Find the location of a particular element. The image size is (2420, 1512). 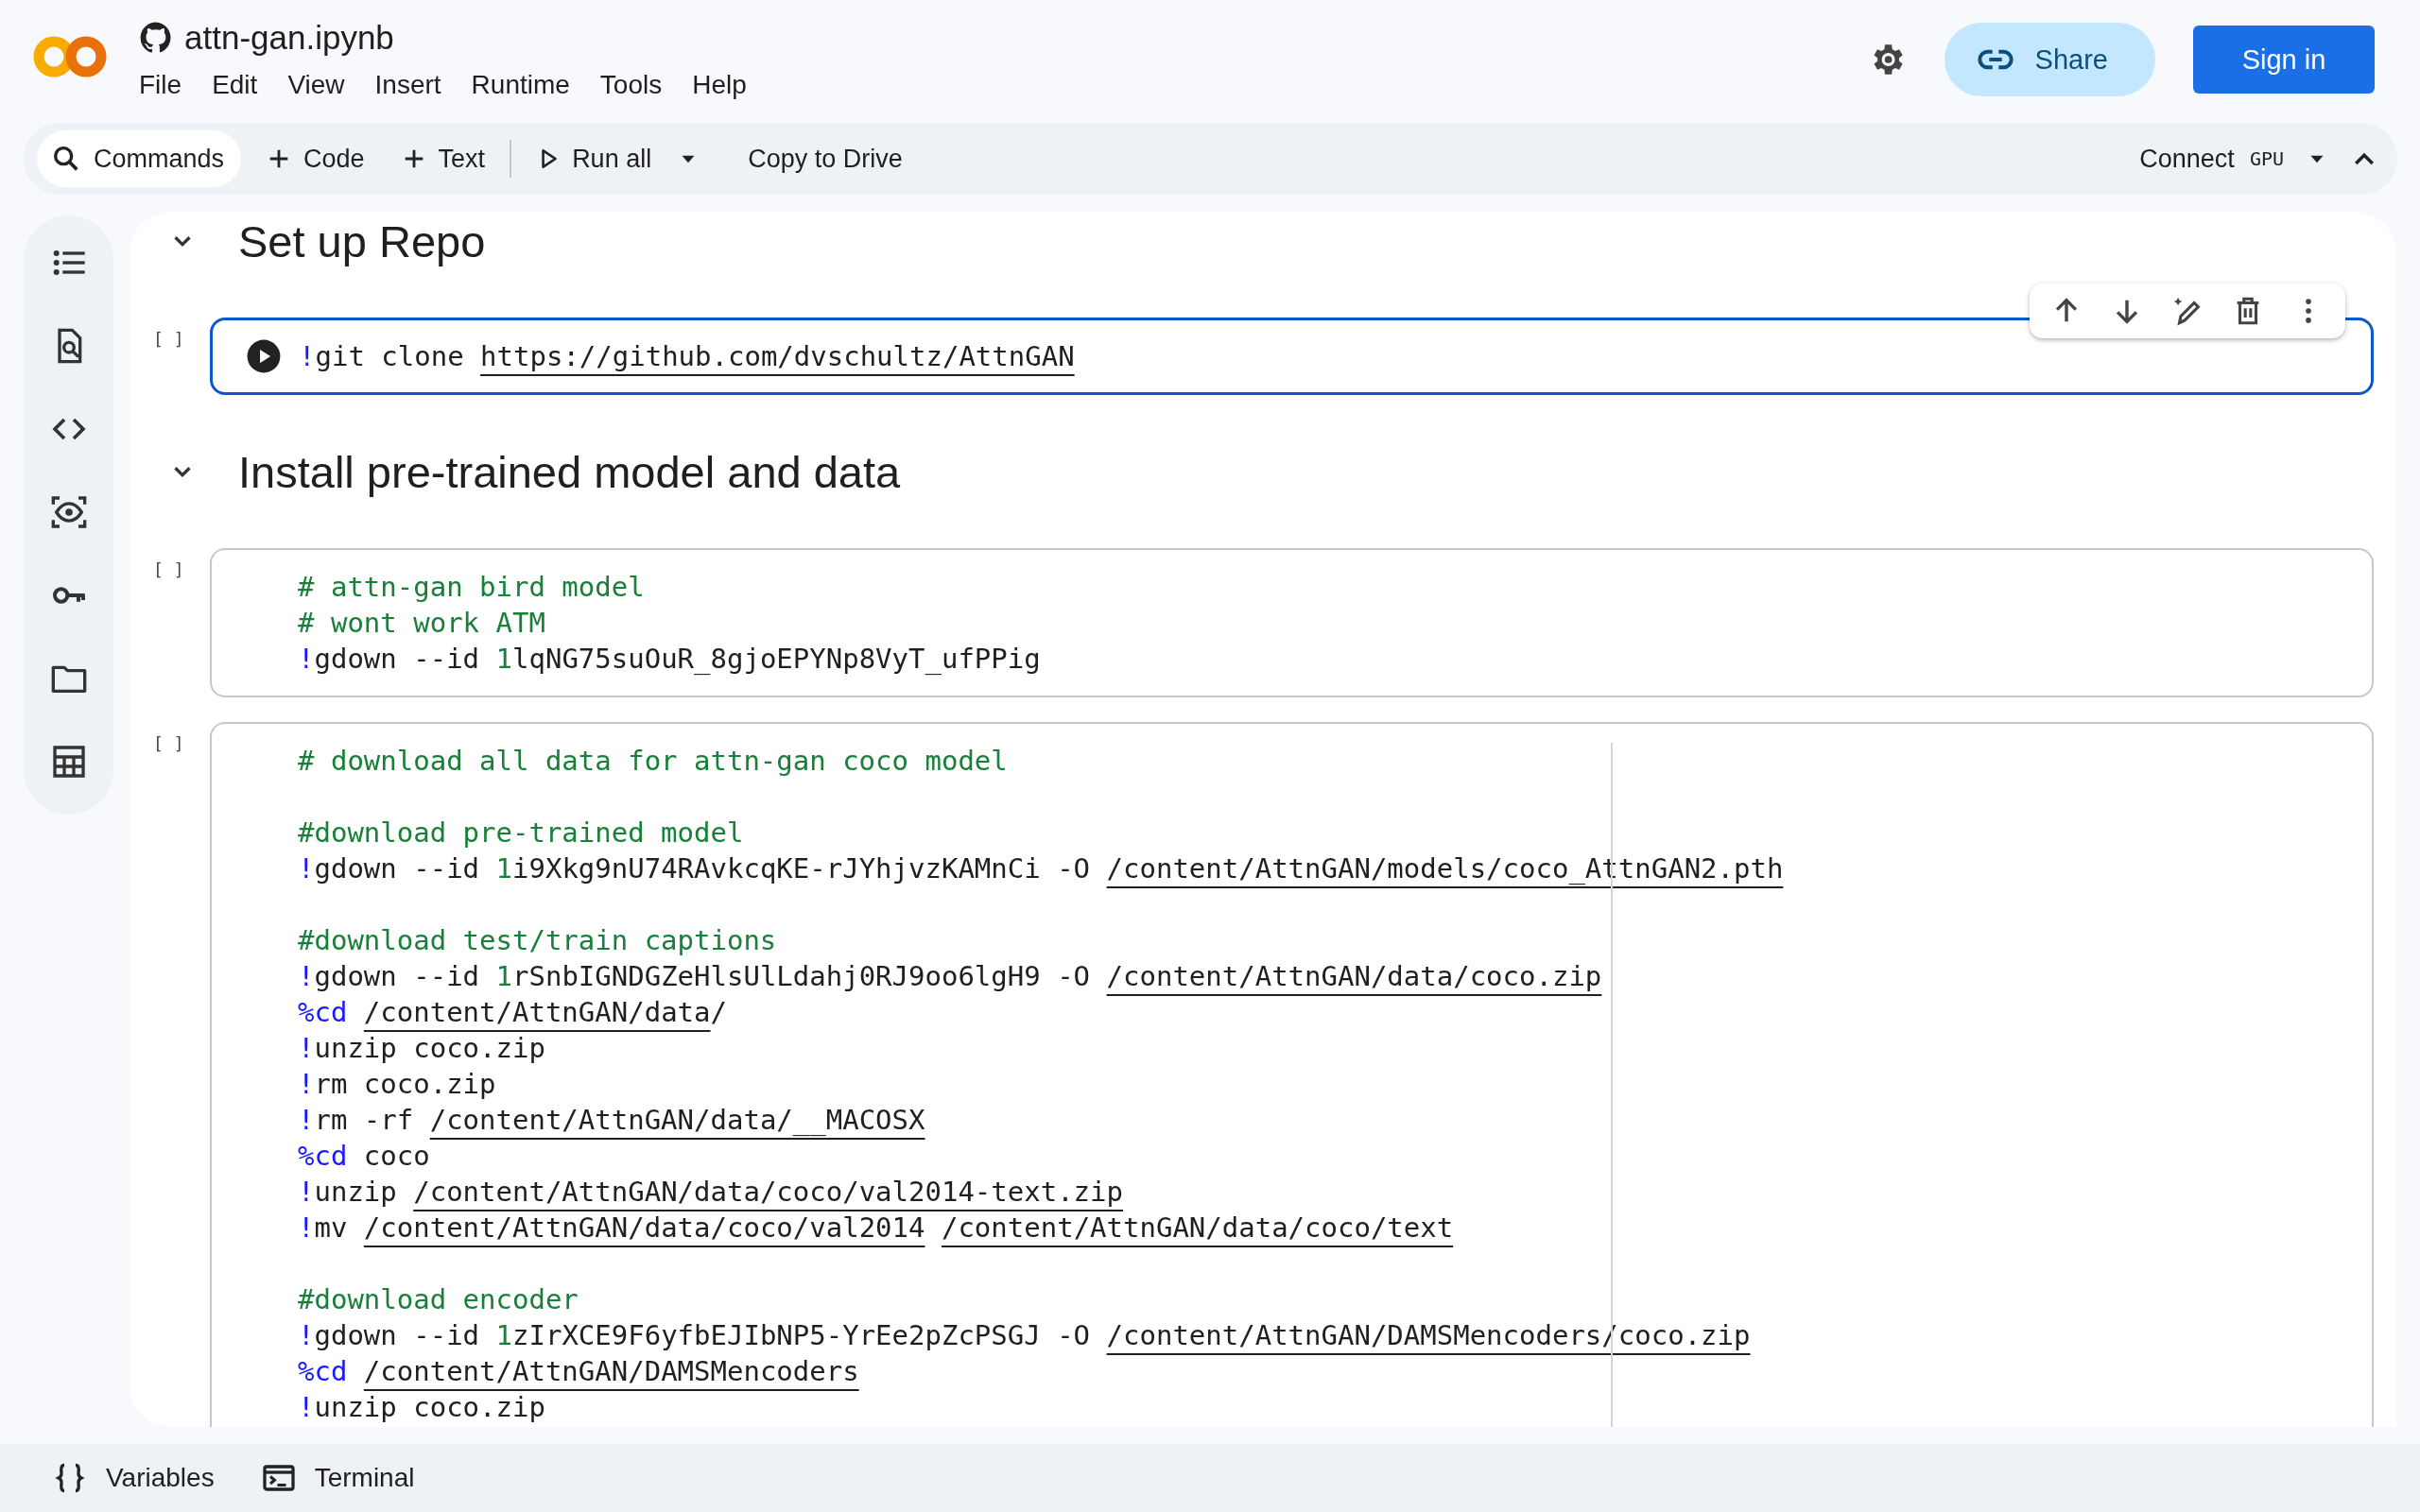

code-line: # attn-gan bird model is located at coordinates (472, 587).